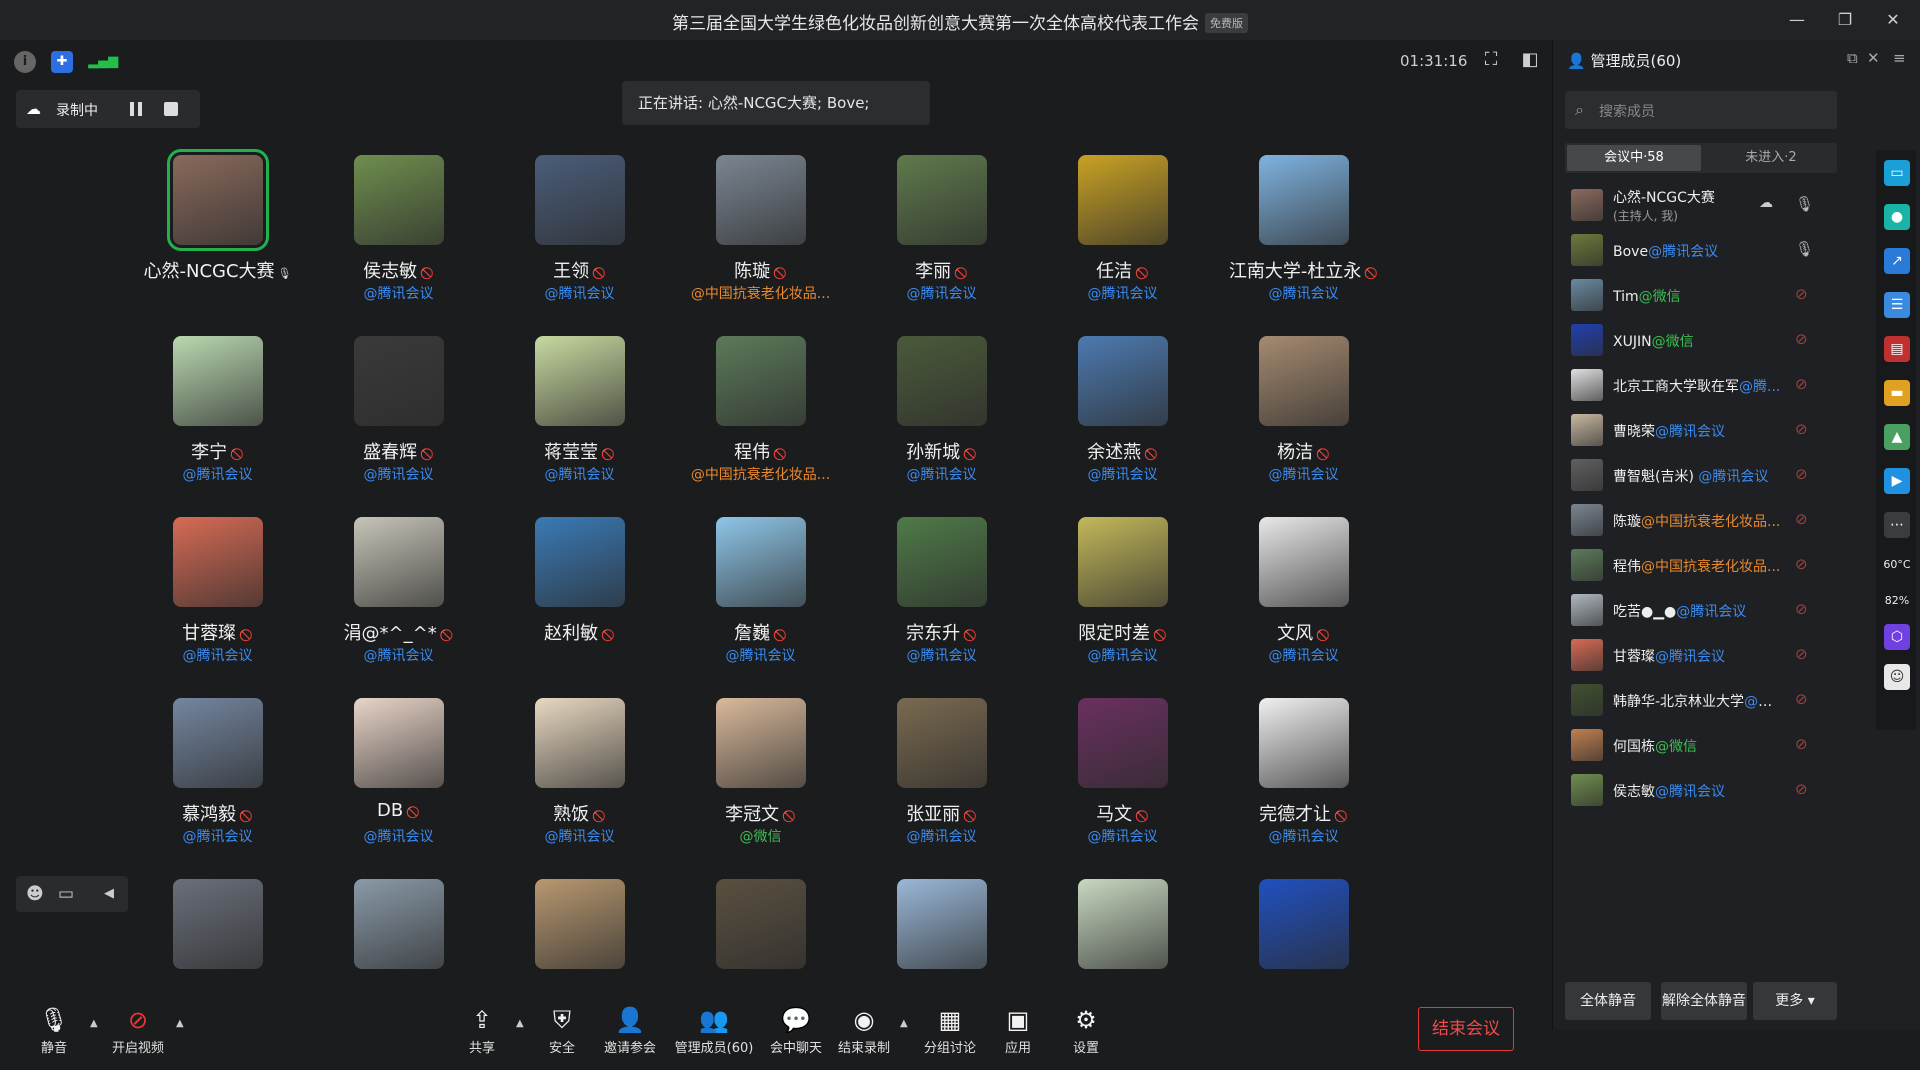 The width and height of the screenshot is (1920, 1070). Describe the element at coordinates (796, 1030) in the screenshot. I see `chat-button: 💬 会中聊天` at that location.